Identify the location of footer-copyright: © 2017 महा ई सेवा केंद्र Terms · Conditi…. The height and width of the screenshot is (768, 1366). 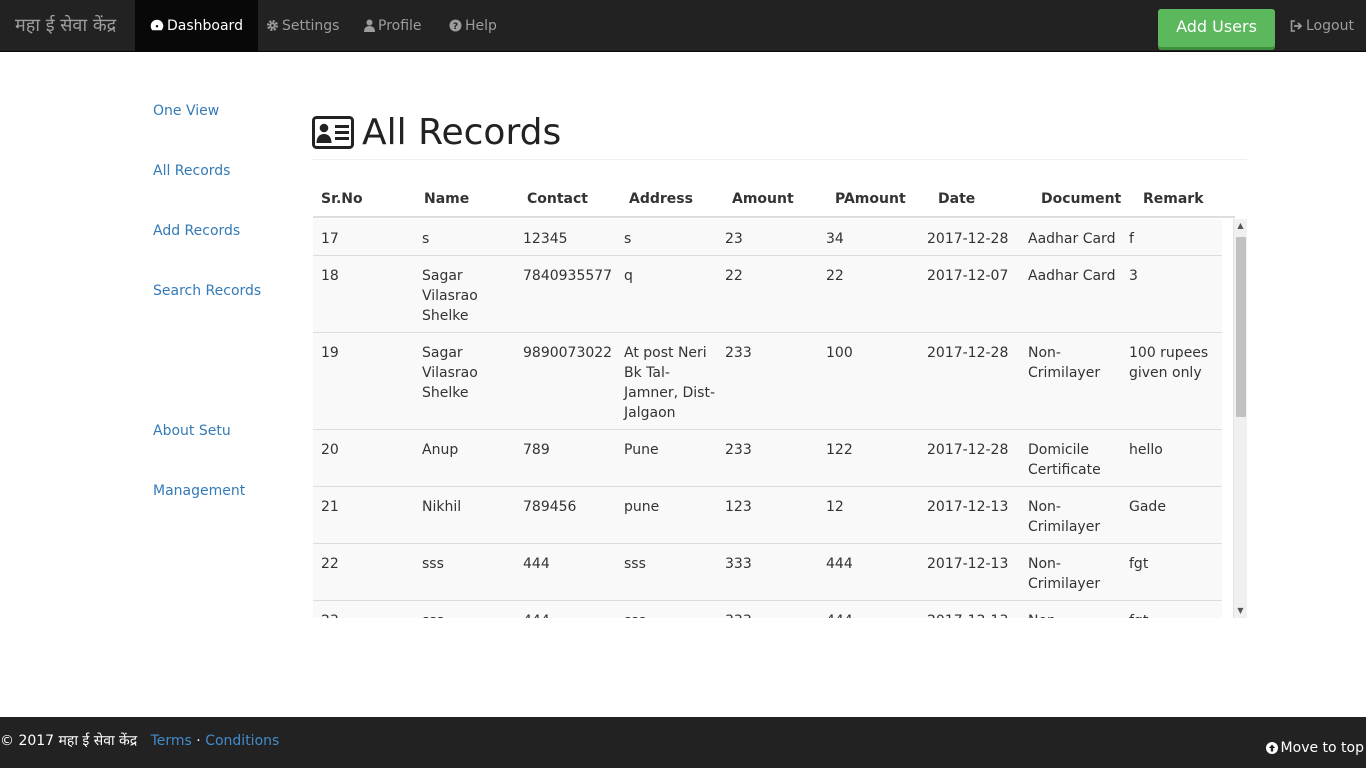
(139, 740).